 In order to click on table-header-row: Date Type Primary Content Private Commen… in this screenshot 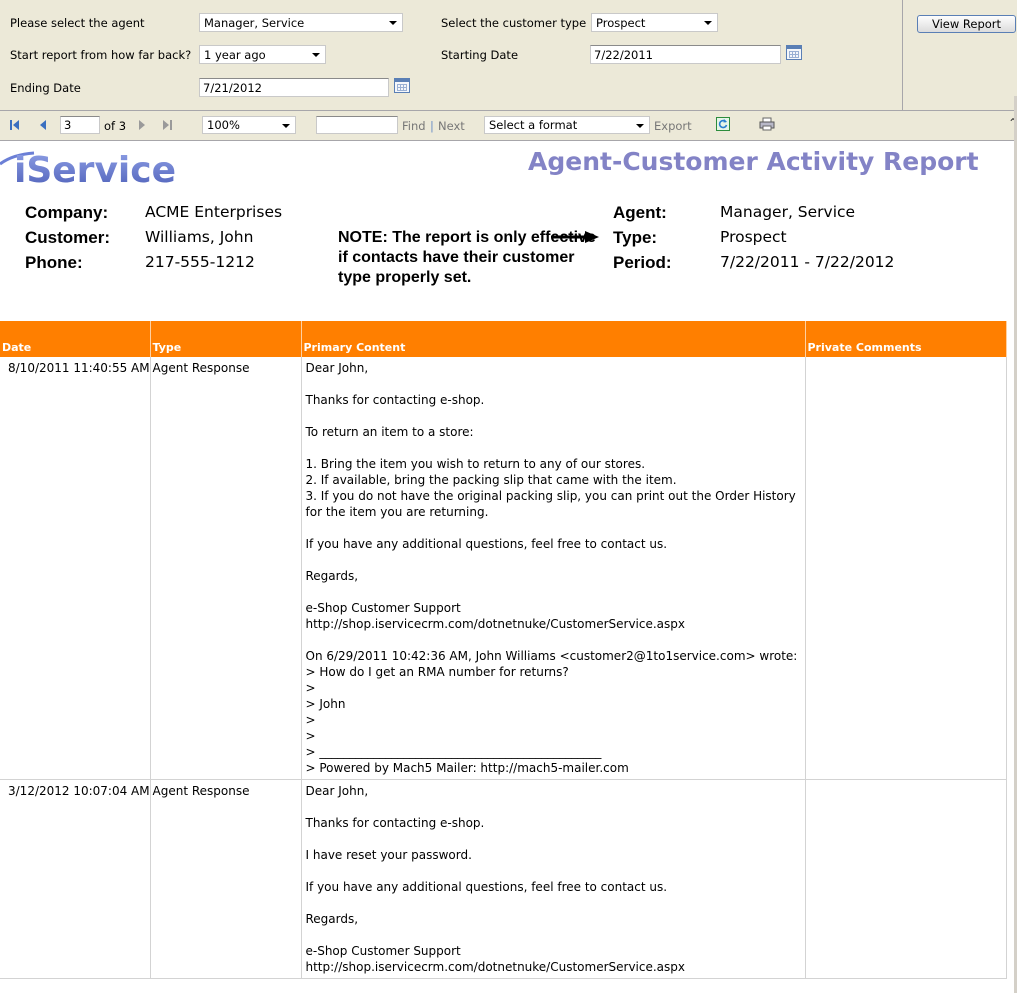, I will do `click(503, 339)`.